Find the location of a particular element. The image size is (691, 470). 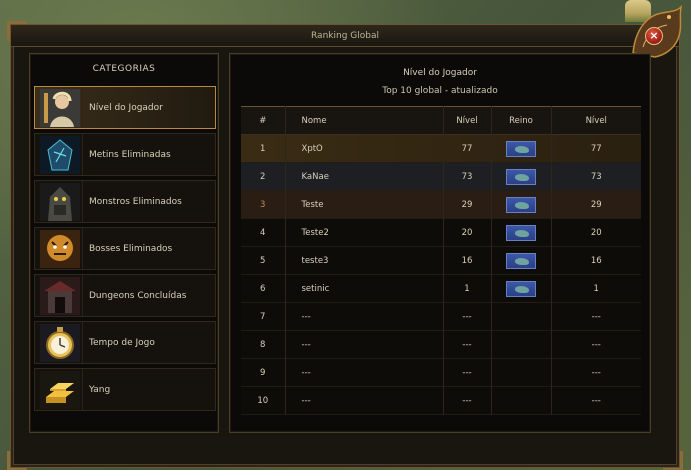

player-name: teste3 is located at coordinates (364, 260).